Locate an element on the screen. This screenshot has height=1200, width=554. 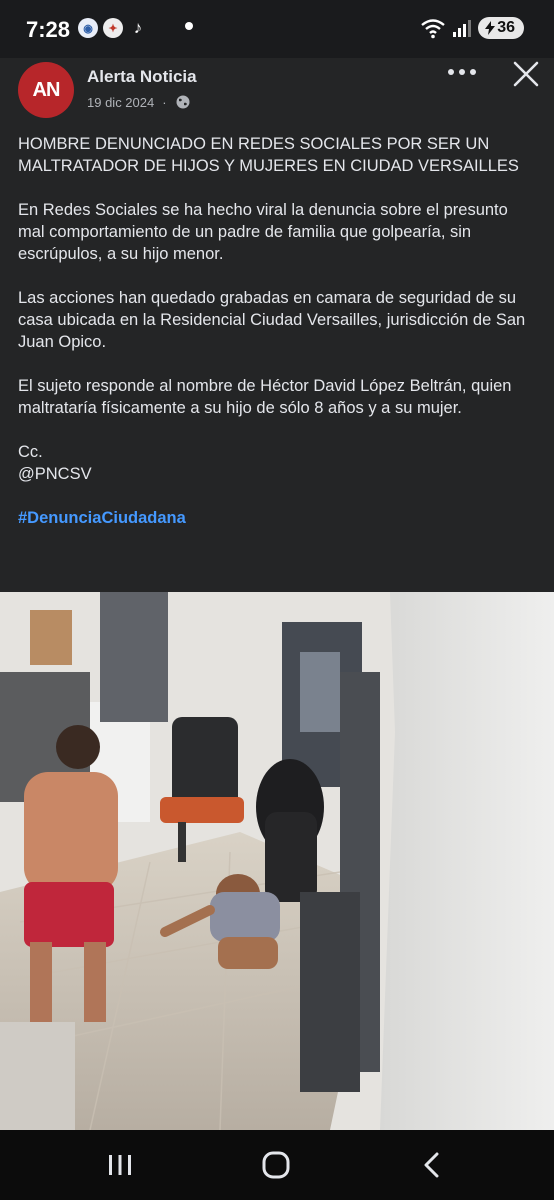
battery-indicator: 36 is located at coordinates (501, 28).